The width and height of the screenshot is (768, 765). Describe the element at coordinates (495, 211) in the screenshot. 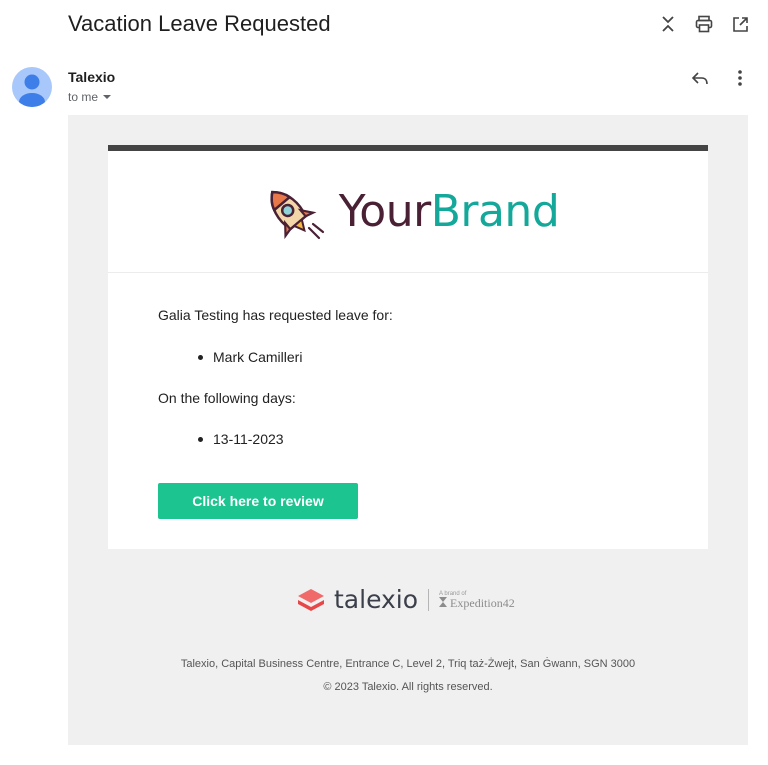

I see `brand-part2: Brand` at that location.